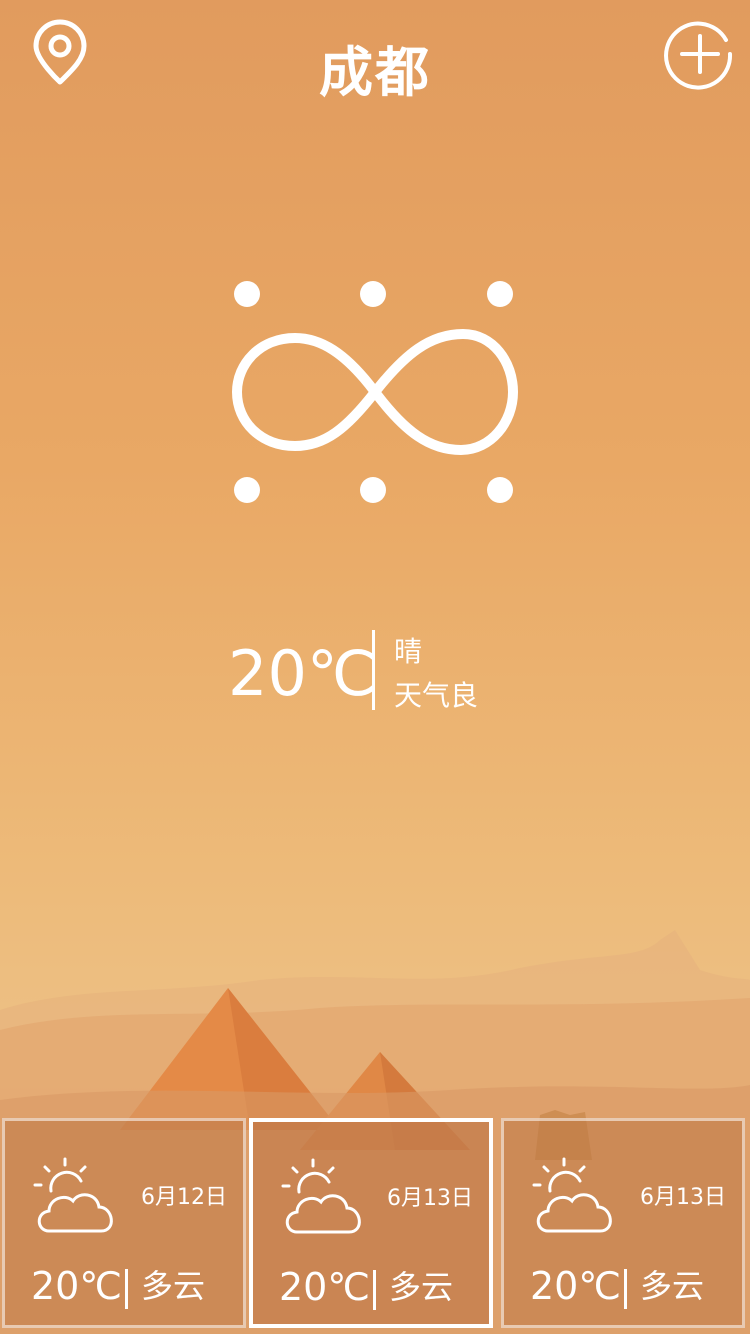 The image size is (750, 1334). What do you see at coordinates (375, 392) in the screenshot?
I see `wind-infinity-icon` at bounding box center [375, 392].